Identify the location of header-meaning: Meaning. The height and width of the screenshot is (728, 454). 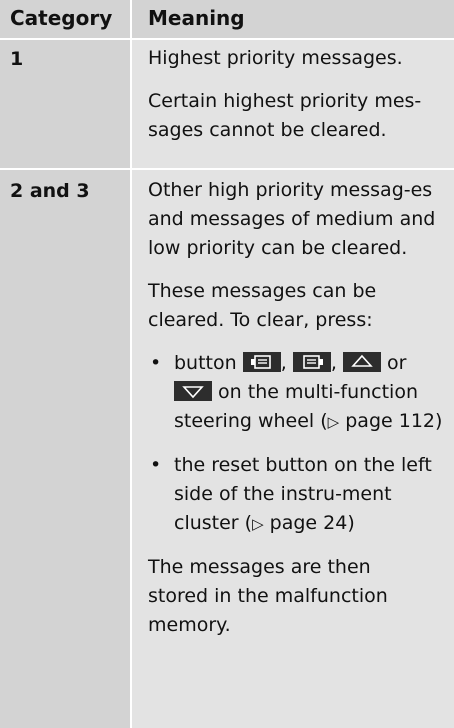
(196, 18).